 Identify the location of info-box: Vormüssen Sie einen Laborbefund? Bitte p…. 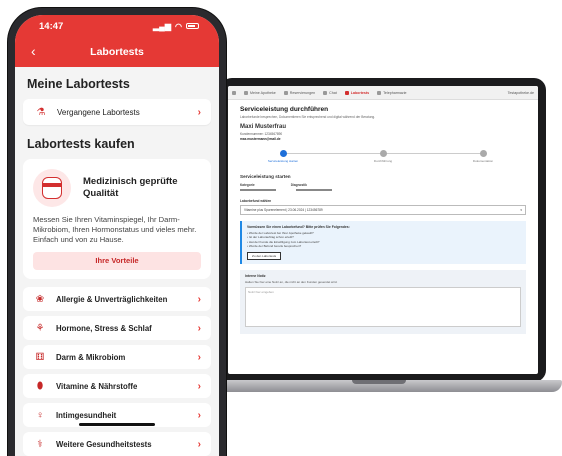
(383, 242).